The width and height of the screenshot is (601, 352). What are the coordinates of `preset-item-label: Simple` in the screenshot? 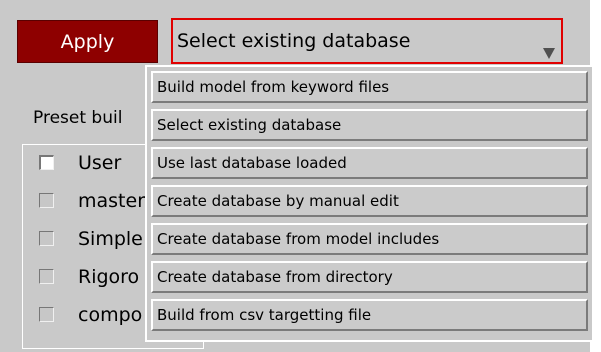 It's located at (110, 239).